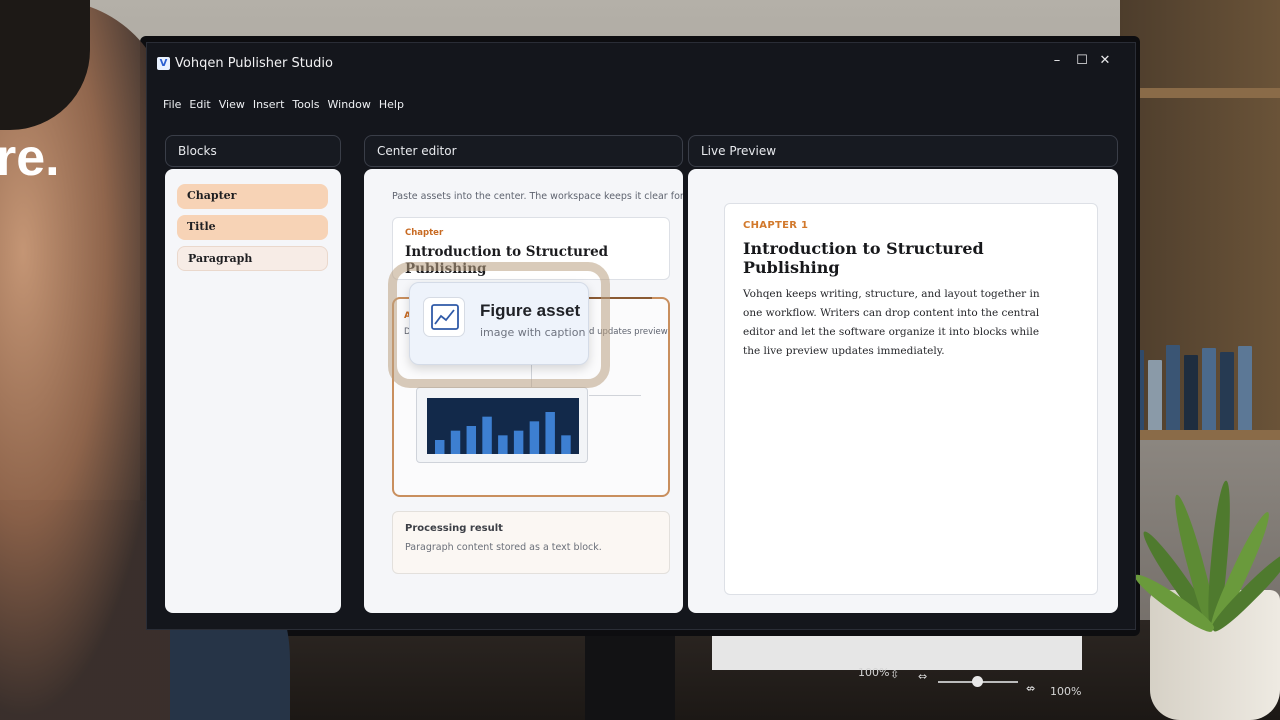  Describe the element at coordinates (863, 258) in the screenshot. I see `preview-title: Introduction to Structured Publishing` at that location.